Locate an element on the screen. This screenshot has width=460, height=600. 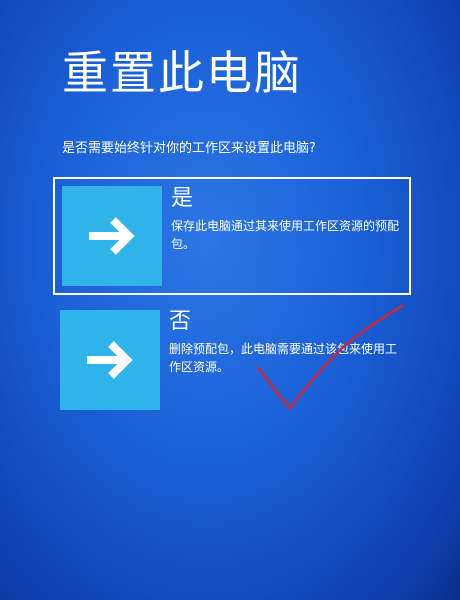
option-no-title: 否 is located at coordinates (180, 321).